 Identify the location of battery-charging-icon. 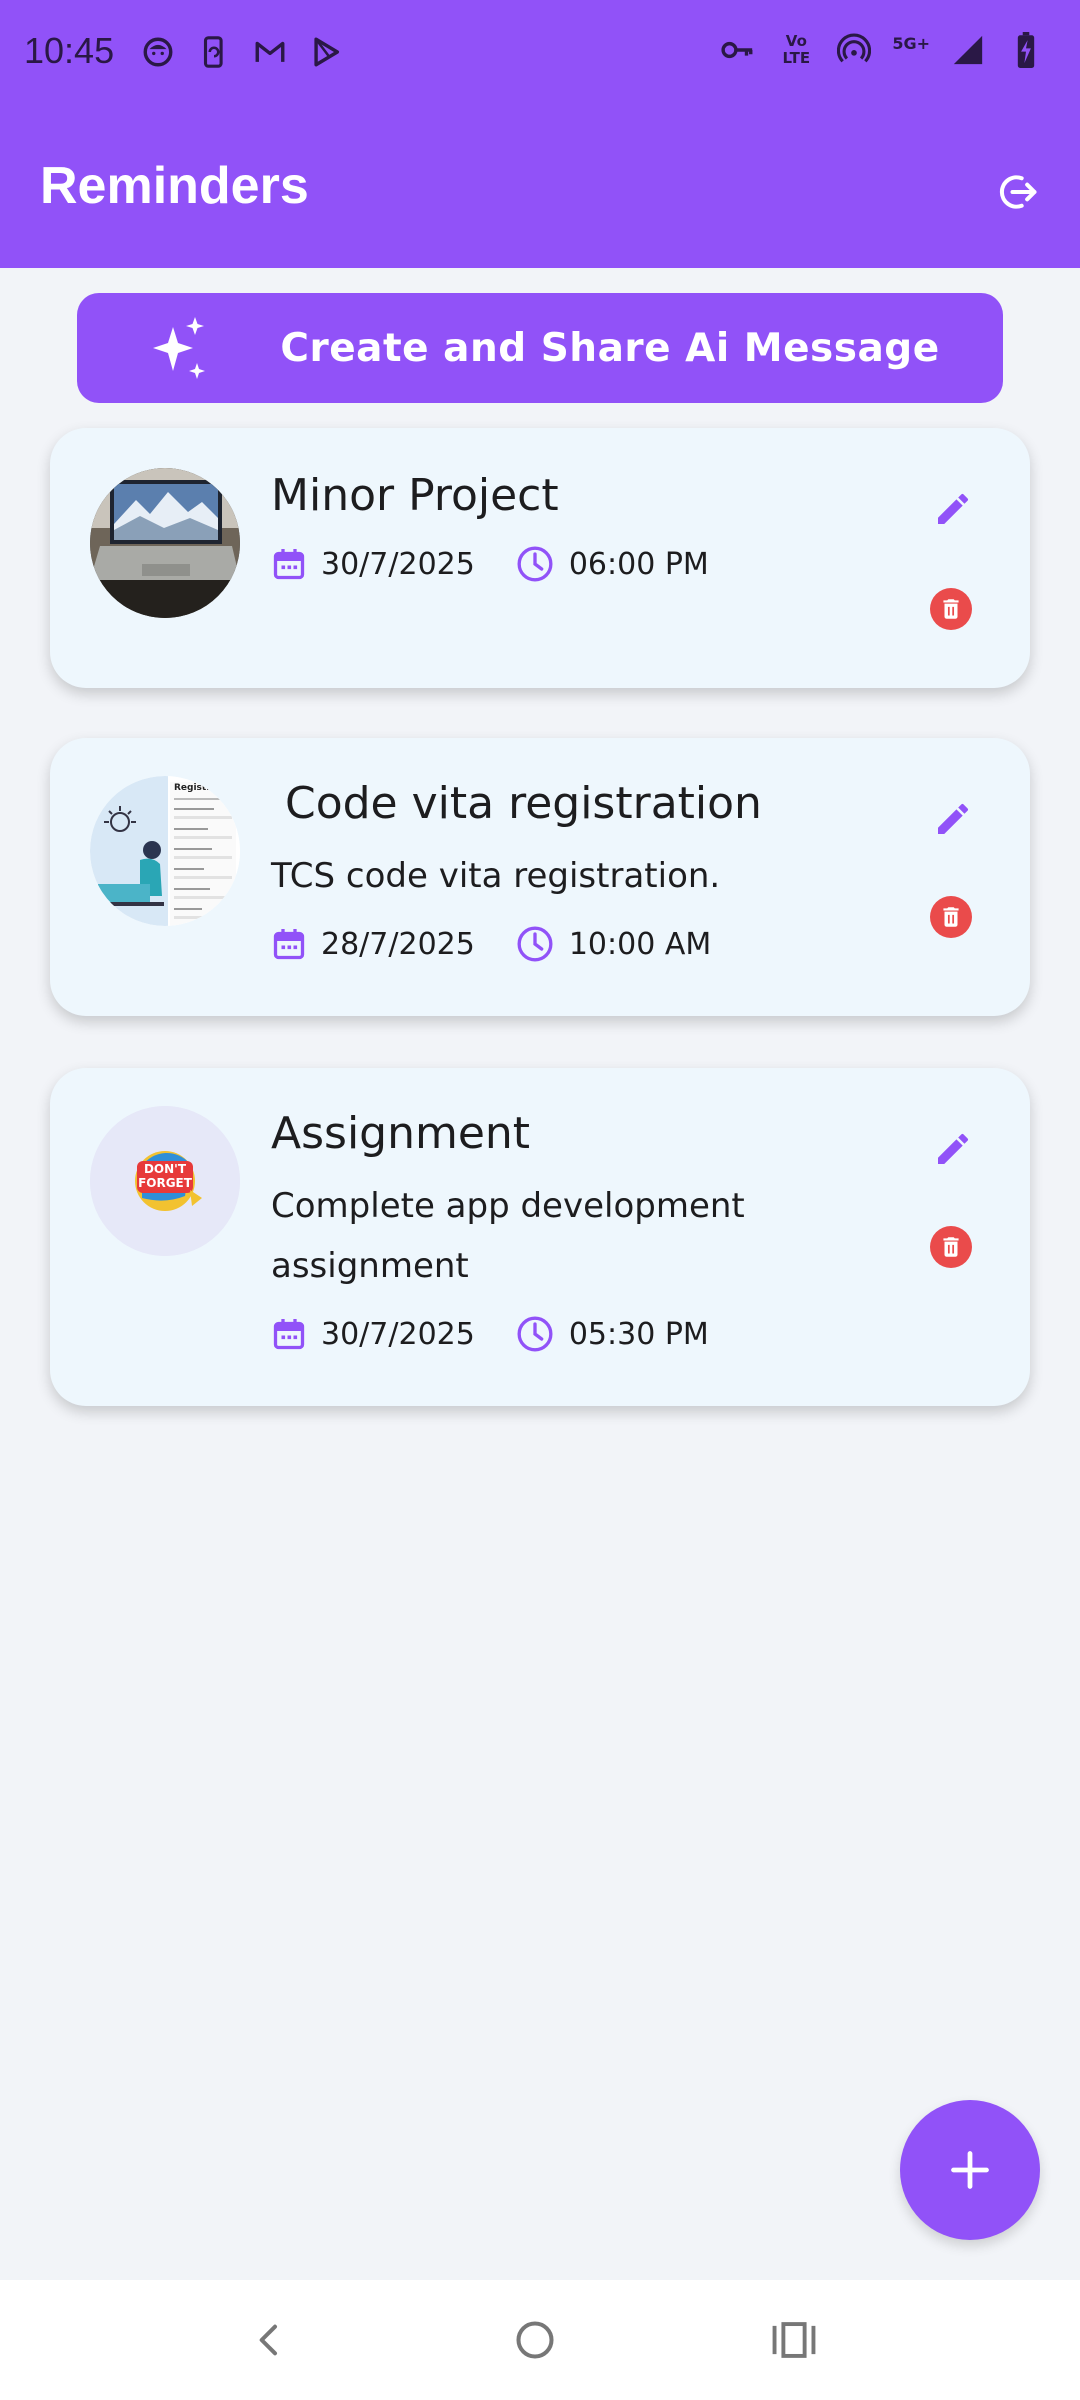
(1026, 50).